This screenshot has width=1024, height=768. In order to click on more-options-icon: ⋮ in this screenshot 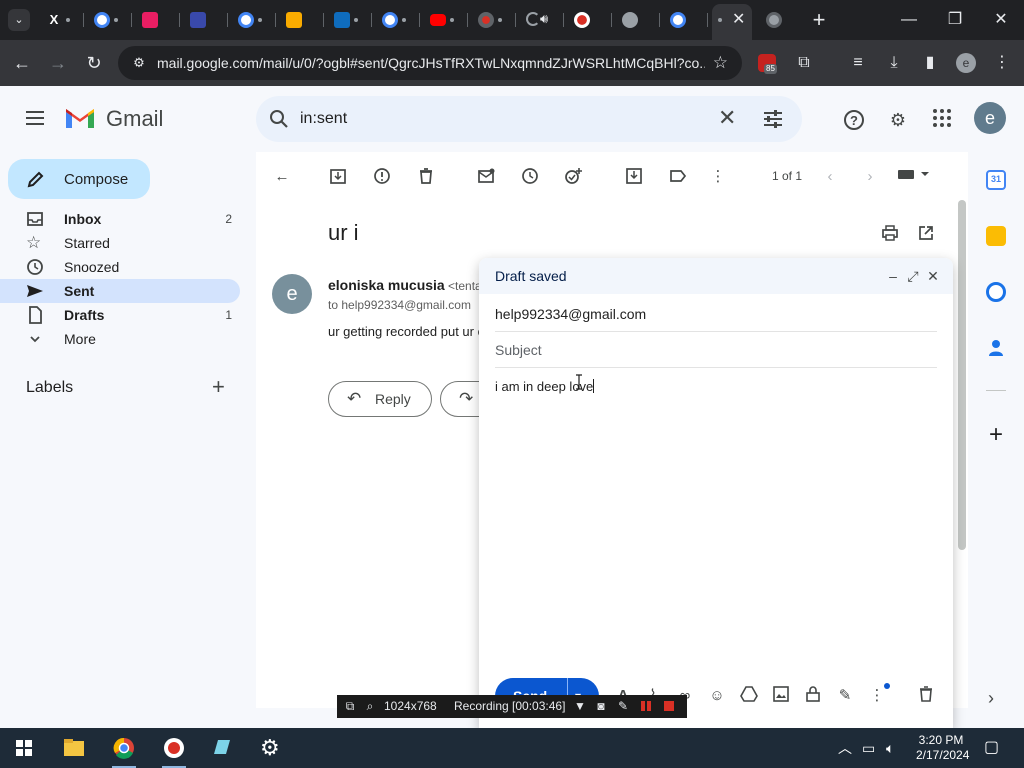, I will do `click(877, 696)`.